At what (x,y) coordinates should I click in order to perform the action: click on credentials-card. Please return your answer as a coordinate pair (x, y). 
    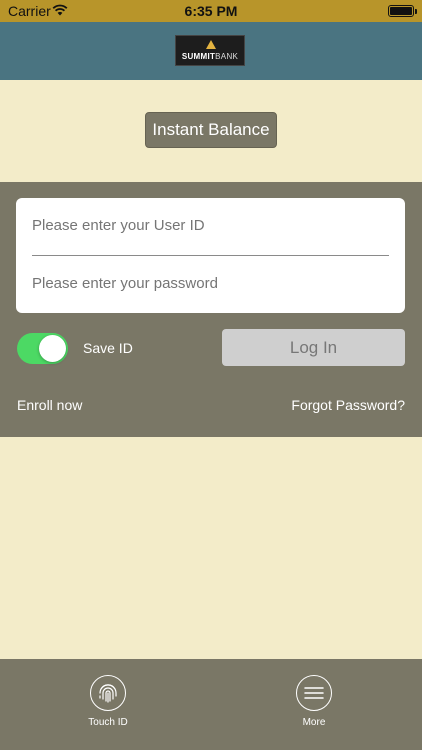
    Looking at the image, I should click on (210, 255).